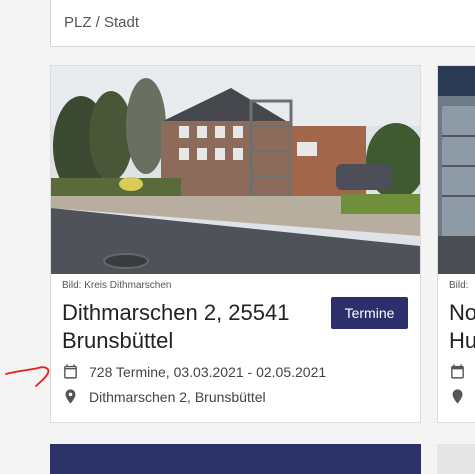 Image resolution: width=475 pixels, height=474 pixels. I want to click on title-line-2: Brunsbüttel, so click(118, 340).